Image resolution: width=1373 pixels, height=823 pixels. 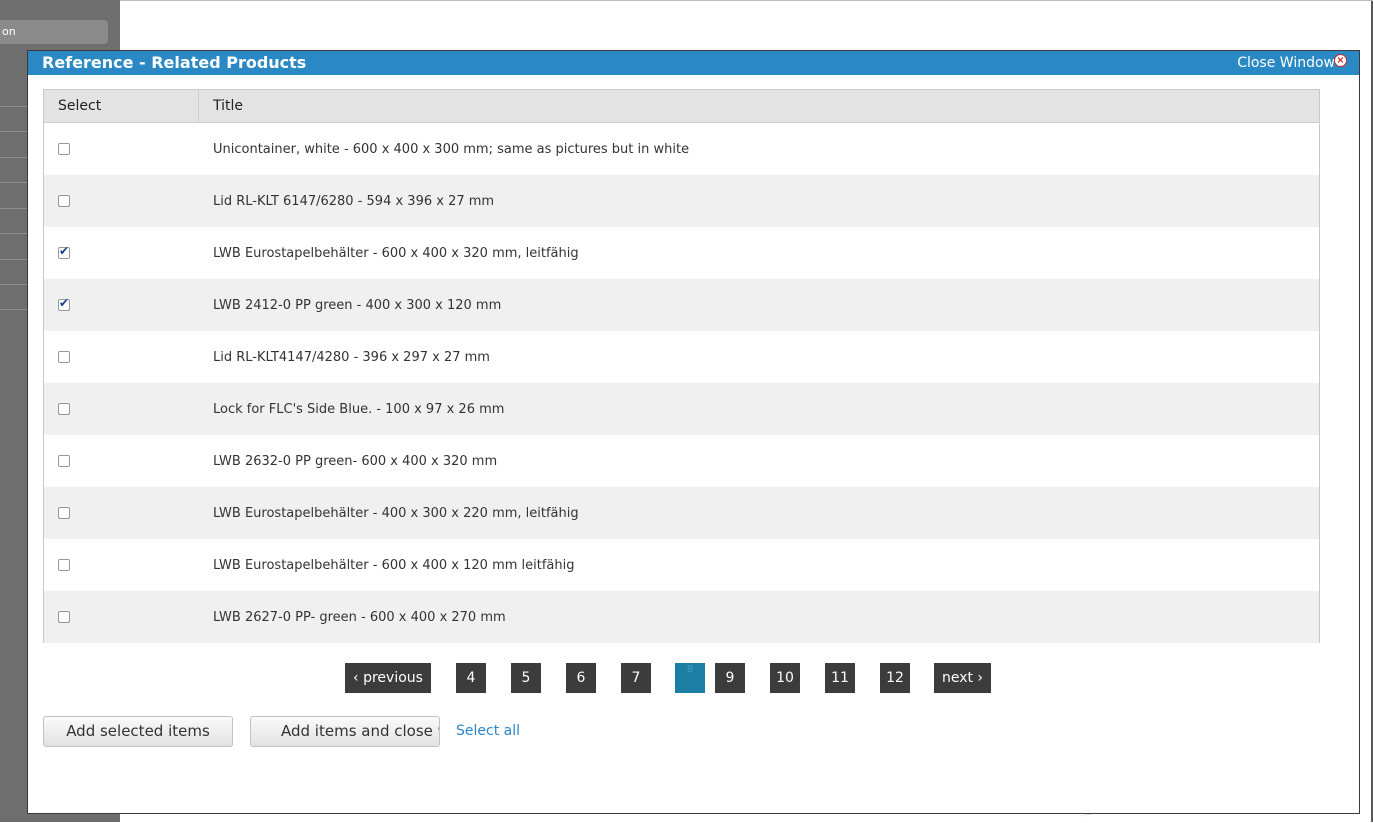 I want to click on pagination-page-current: 8, so click(x=690, y=678).